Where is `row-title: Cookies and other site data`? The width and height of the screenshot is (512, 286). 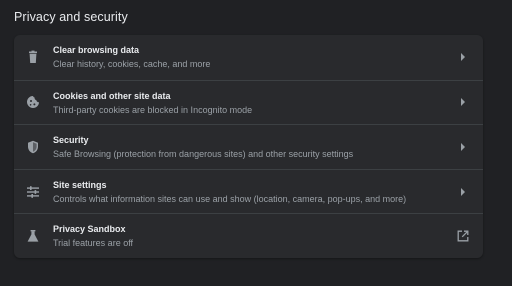 row-title: Cookies and other site data is located at coordinates (112, 95).